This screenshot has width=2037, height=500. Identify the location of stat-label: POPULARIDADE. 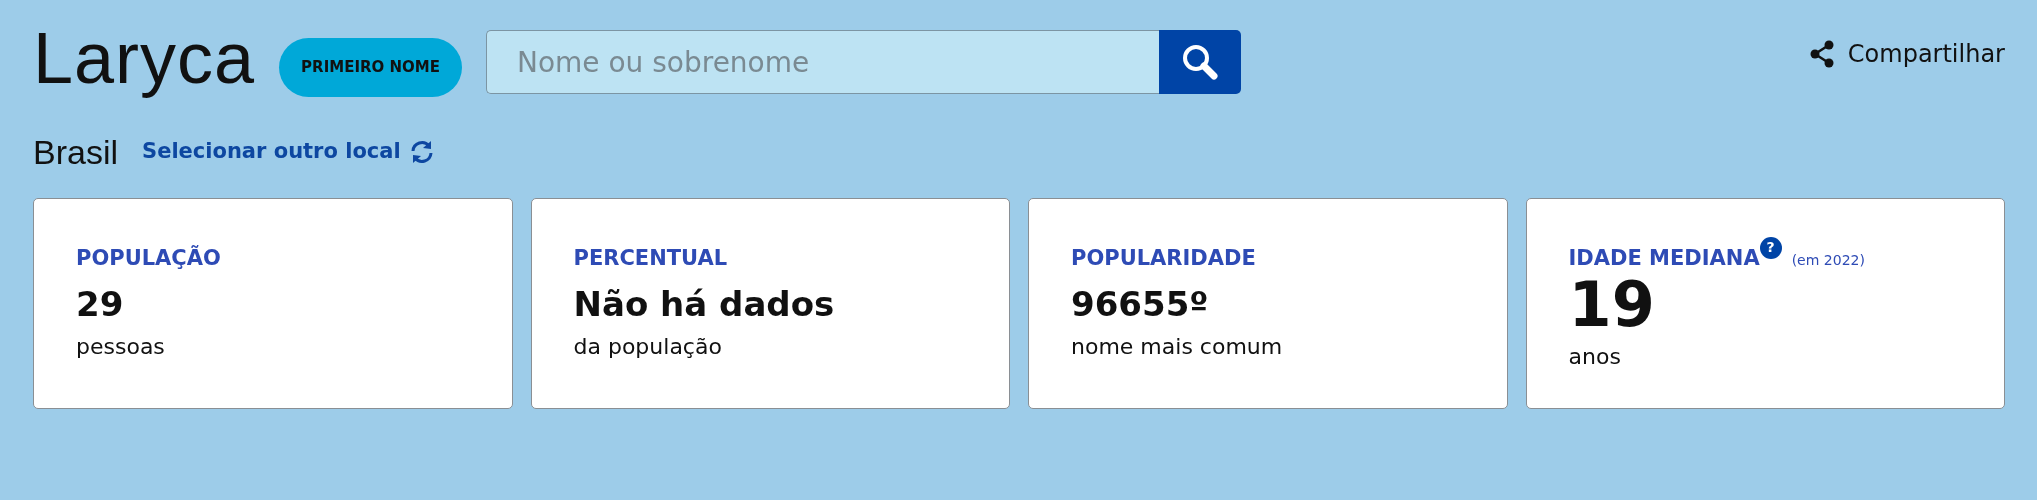
(1163, 257).